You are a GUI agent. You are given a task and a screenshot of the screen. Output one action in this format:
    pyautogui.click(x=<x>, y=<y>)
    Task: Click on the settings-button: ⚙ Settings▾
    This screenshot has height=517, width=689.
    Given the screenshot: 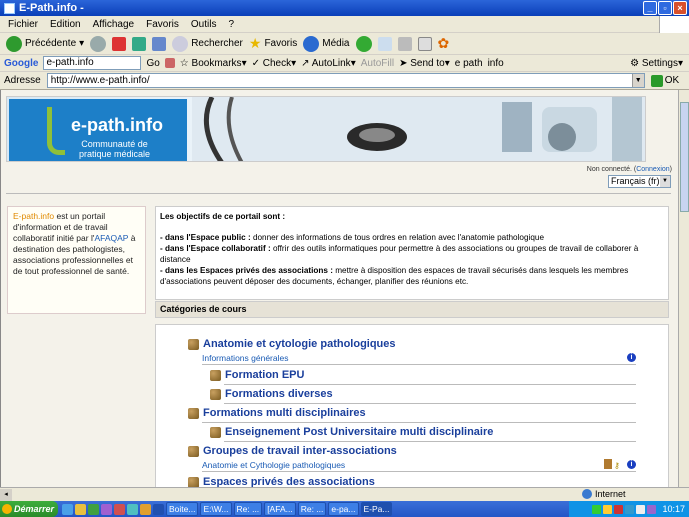 What is the action you would take?
    pyautogui.click(x=656, y=63)
    